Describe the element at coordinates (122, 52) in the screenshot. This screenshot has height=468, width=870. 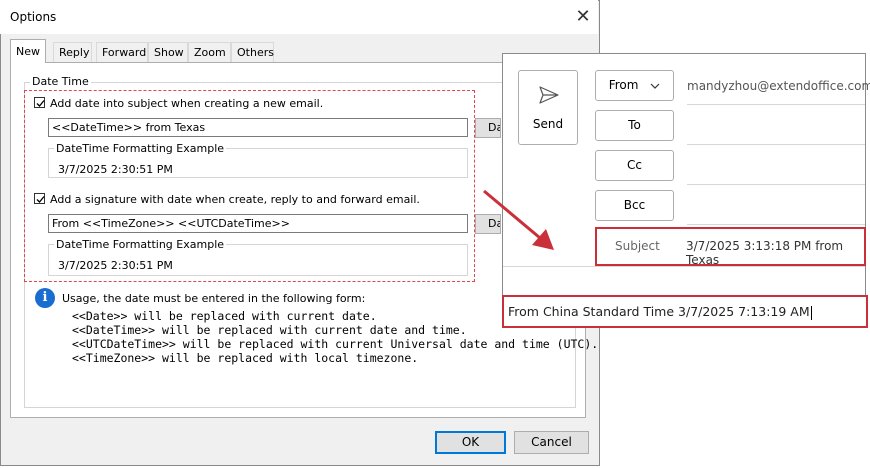
I see `tab-forward: Forward` at that location.